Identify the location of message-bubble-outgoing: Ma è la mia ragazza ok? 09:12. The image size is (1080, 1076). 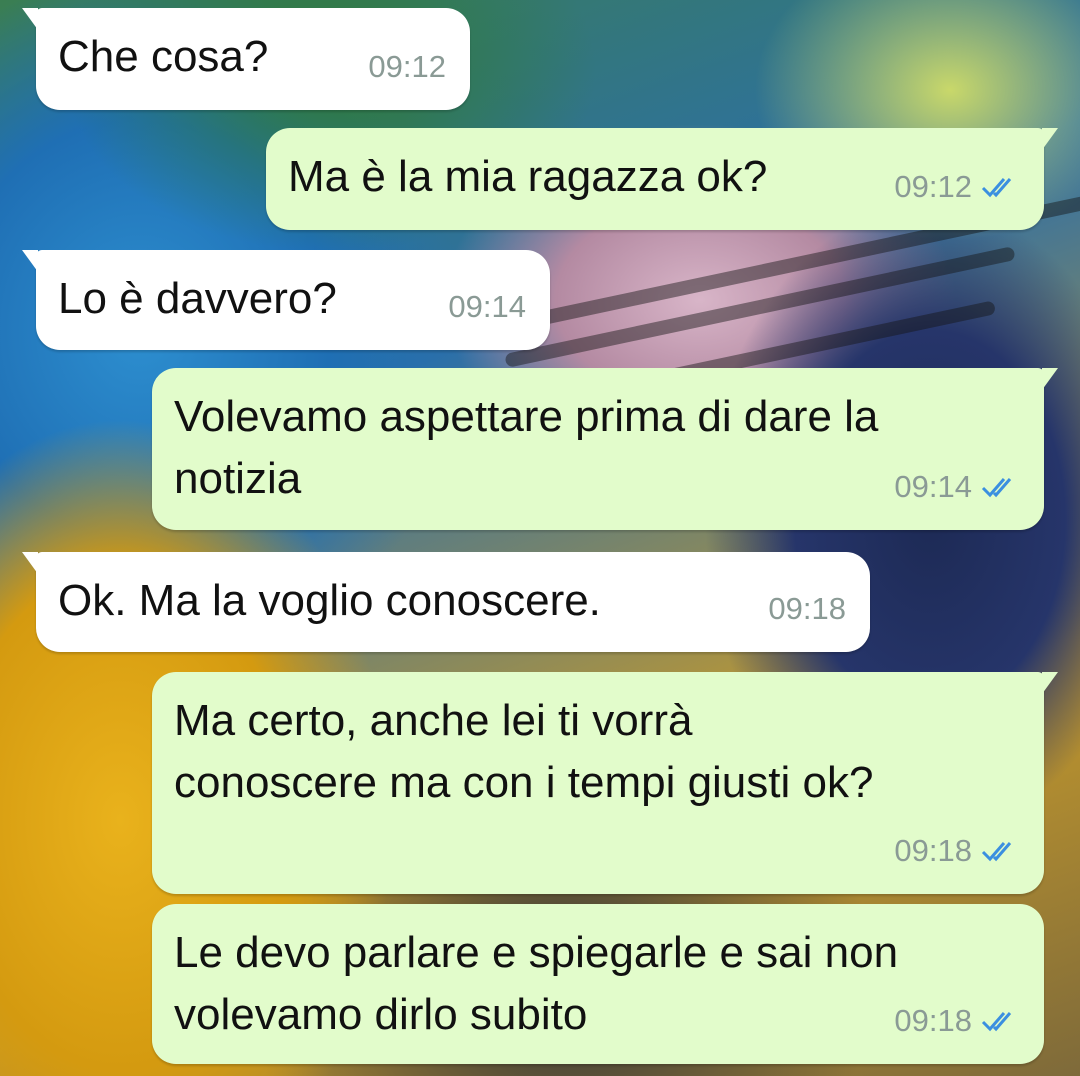
(662, 179).